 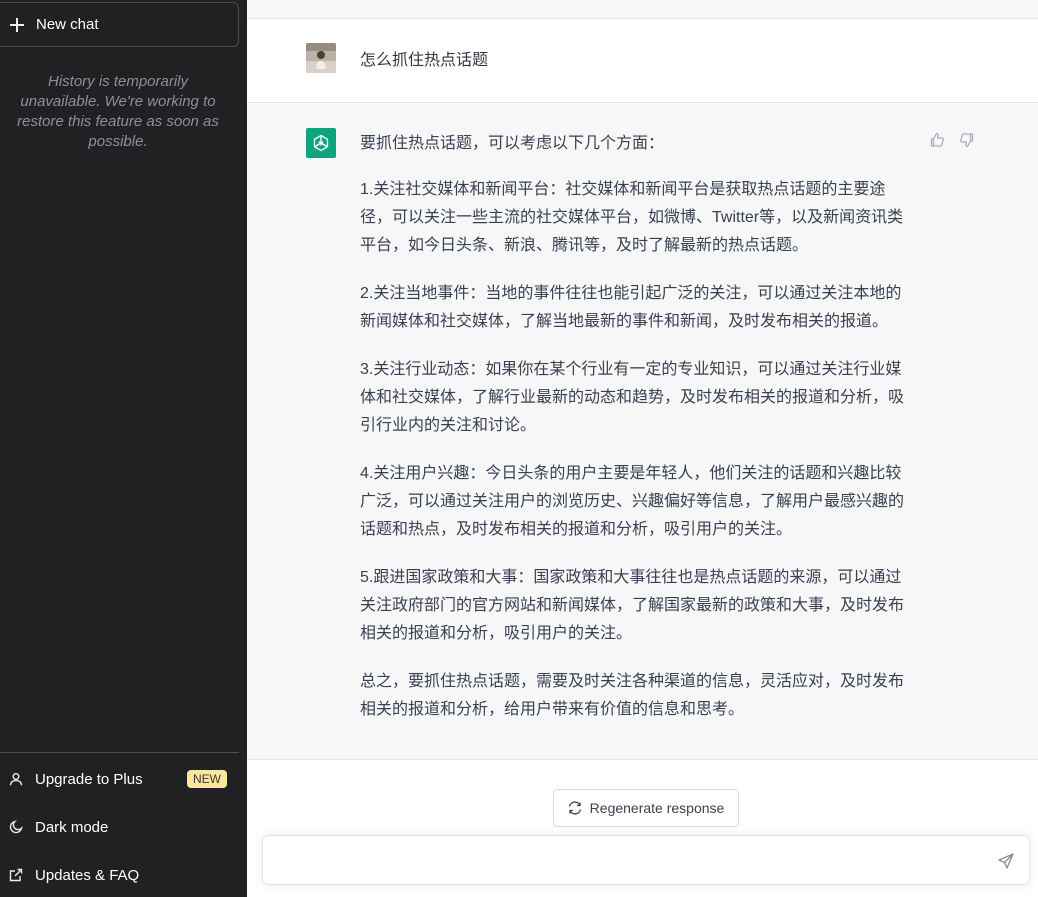 I want to click on user-message-row: 怎么抓住热点话题, so click(x=642, y=61).